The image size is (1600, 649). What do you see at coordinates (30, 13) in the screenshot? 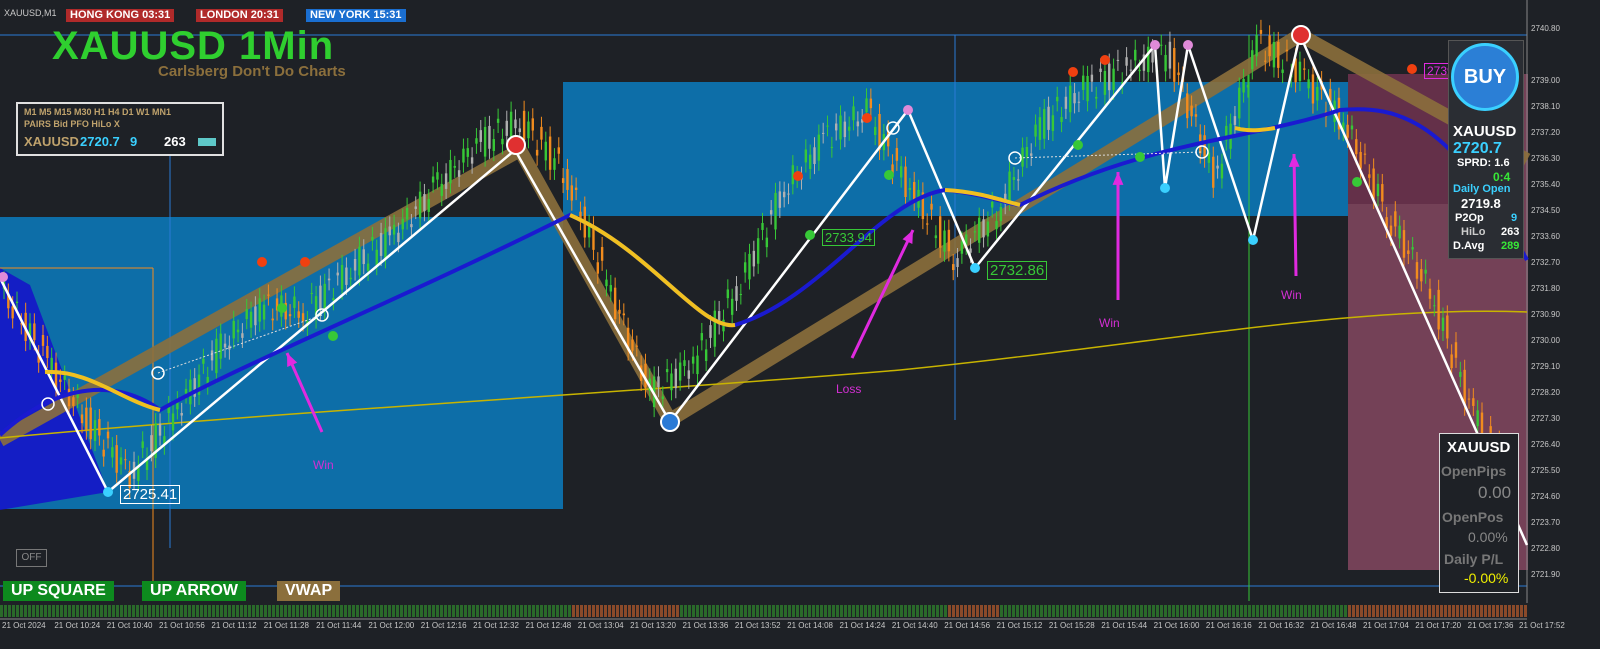
I see `symbol-tab: XAUUSD,M1` at bounding box center [30, 13].